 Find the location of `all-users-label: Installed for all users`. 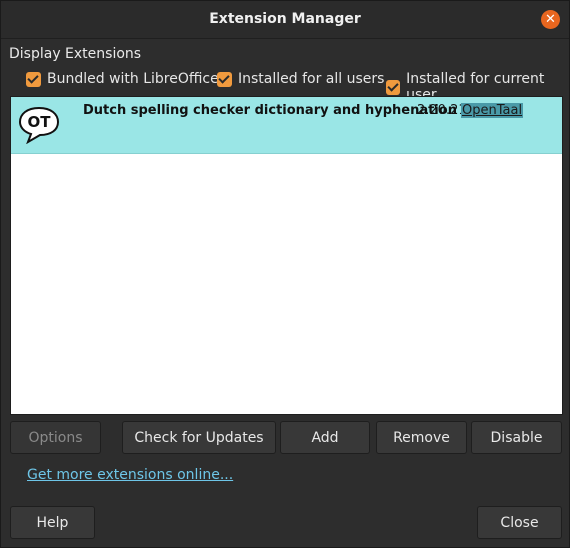

all-users-label: Installed for all users is located at coordinates (311, 79).